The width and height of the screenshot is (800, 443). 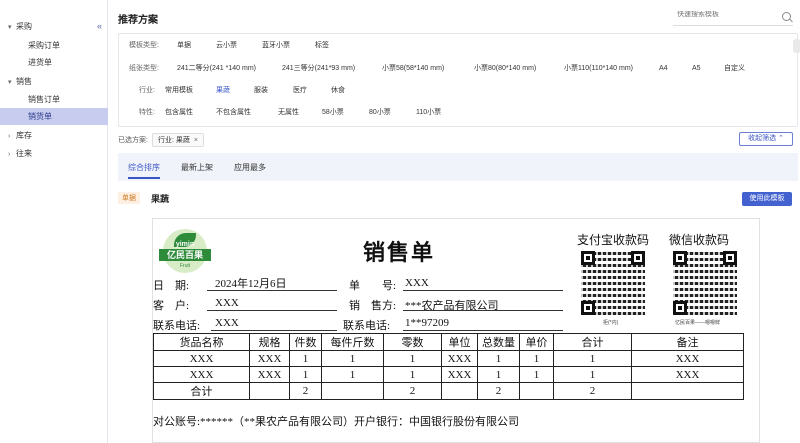 I want to click on table-total-row: 合计 2 2 2 2, so click(x=448, y=391).